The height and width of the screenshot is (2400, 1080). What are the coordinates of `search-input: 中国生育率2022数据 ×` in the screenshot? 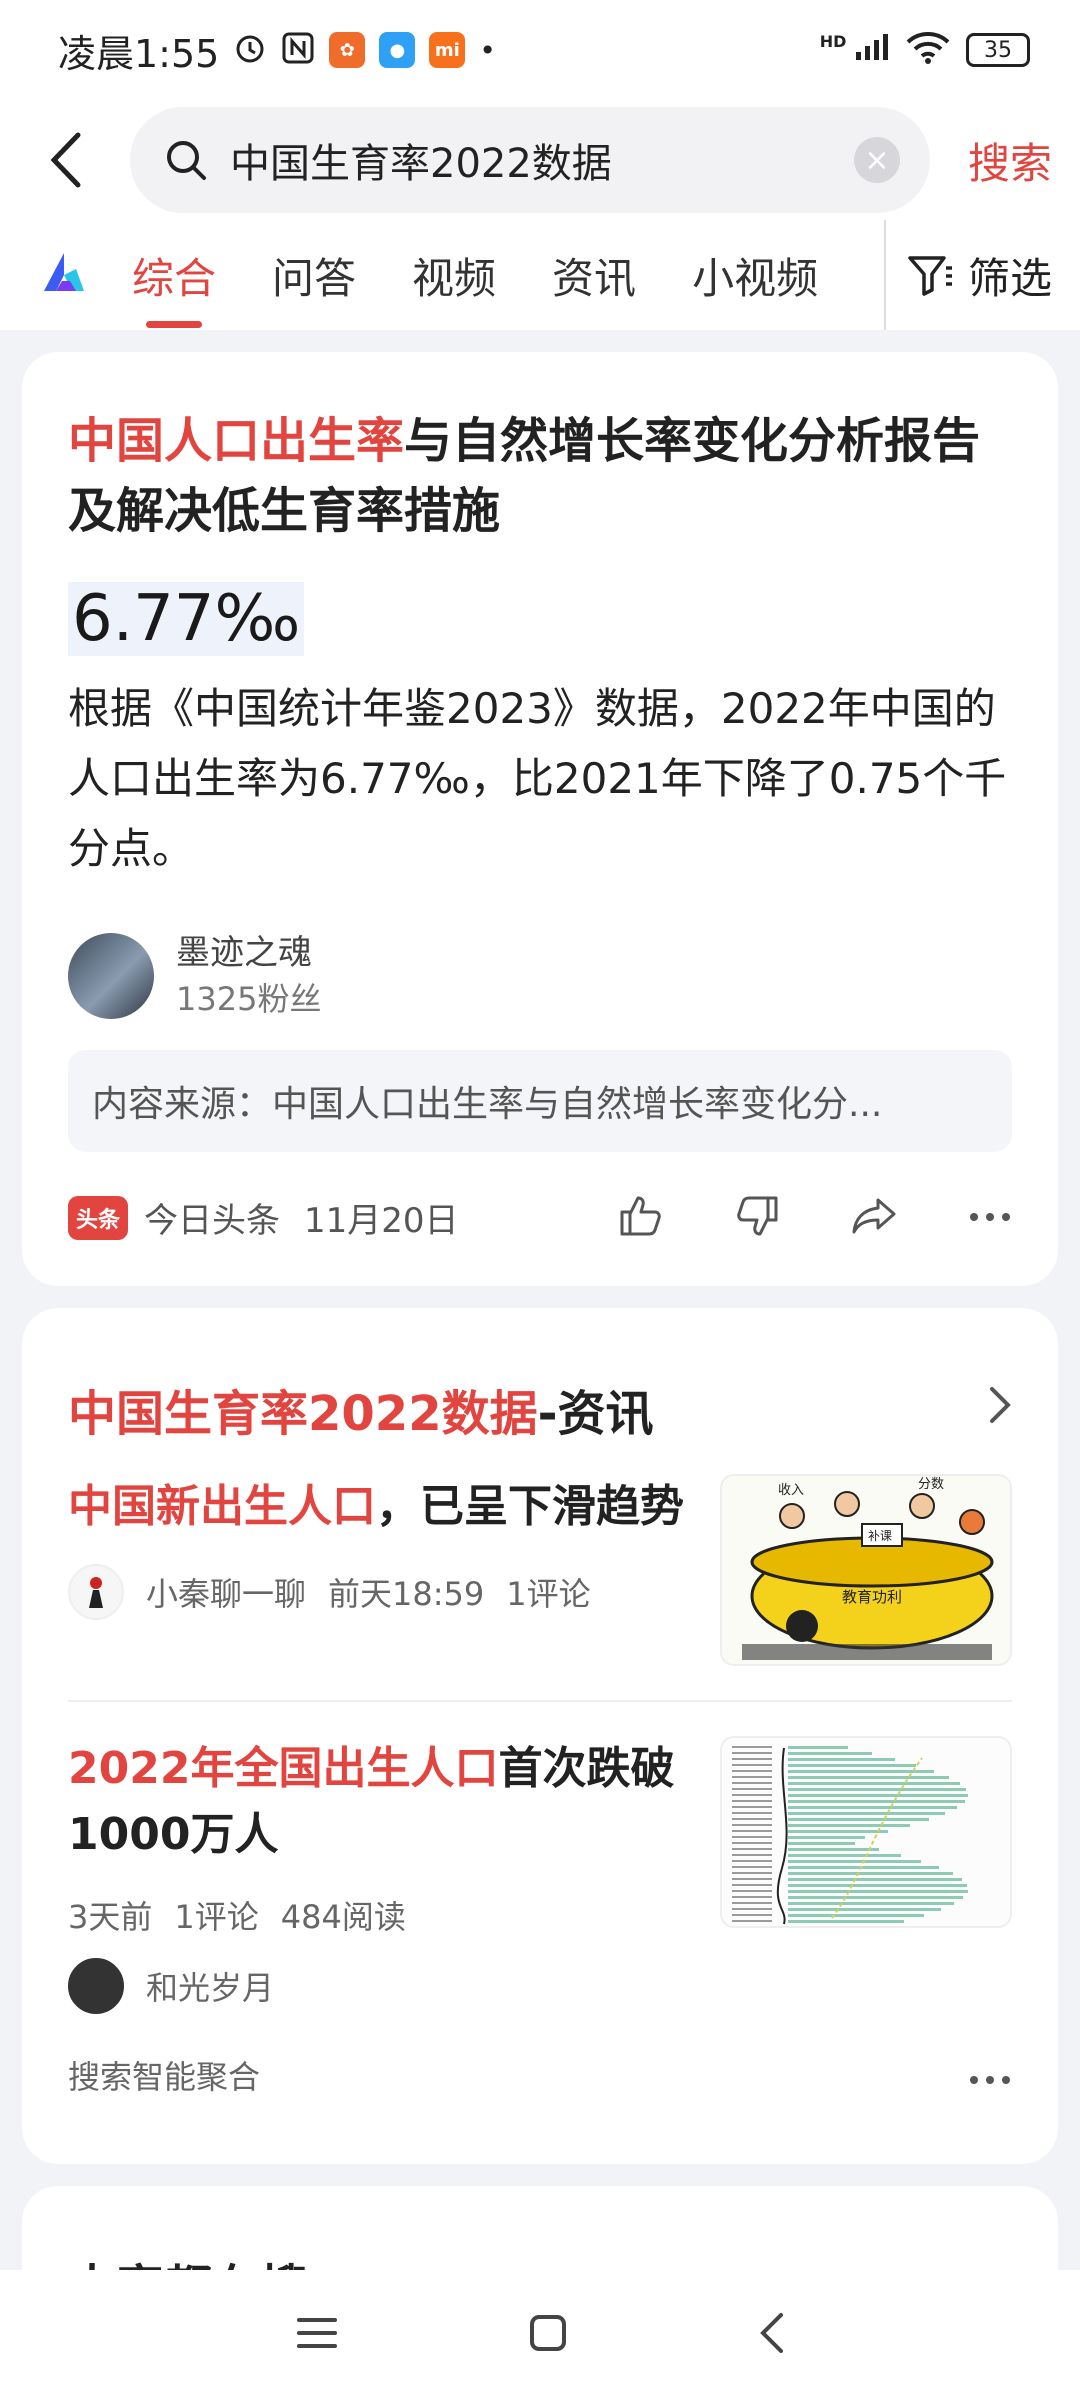 It's located at (530, 160).